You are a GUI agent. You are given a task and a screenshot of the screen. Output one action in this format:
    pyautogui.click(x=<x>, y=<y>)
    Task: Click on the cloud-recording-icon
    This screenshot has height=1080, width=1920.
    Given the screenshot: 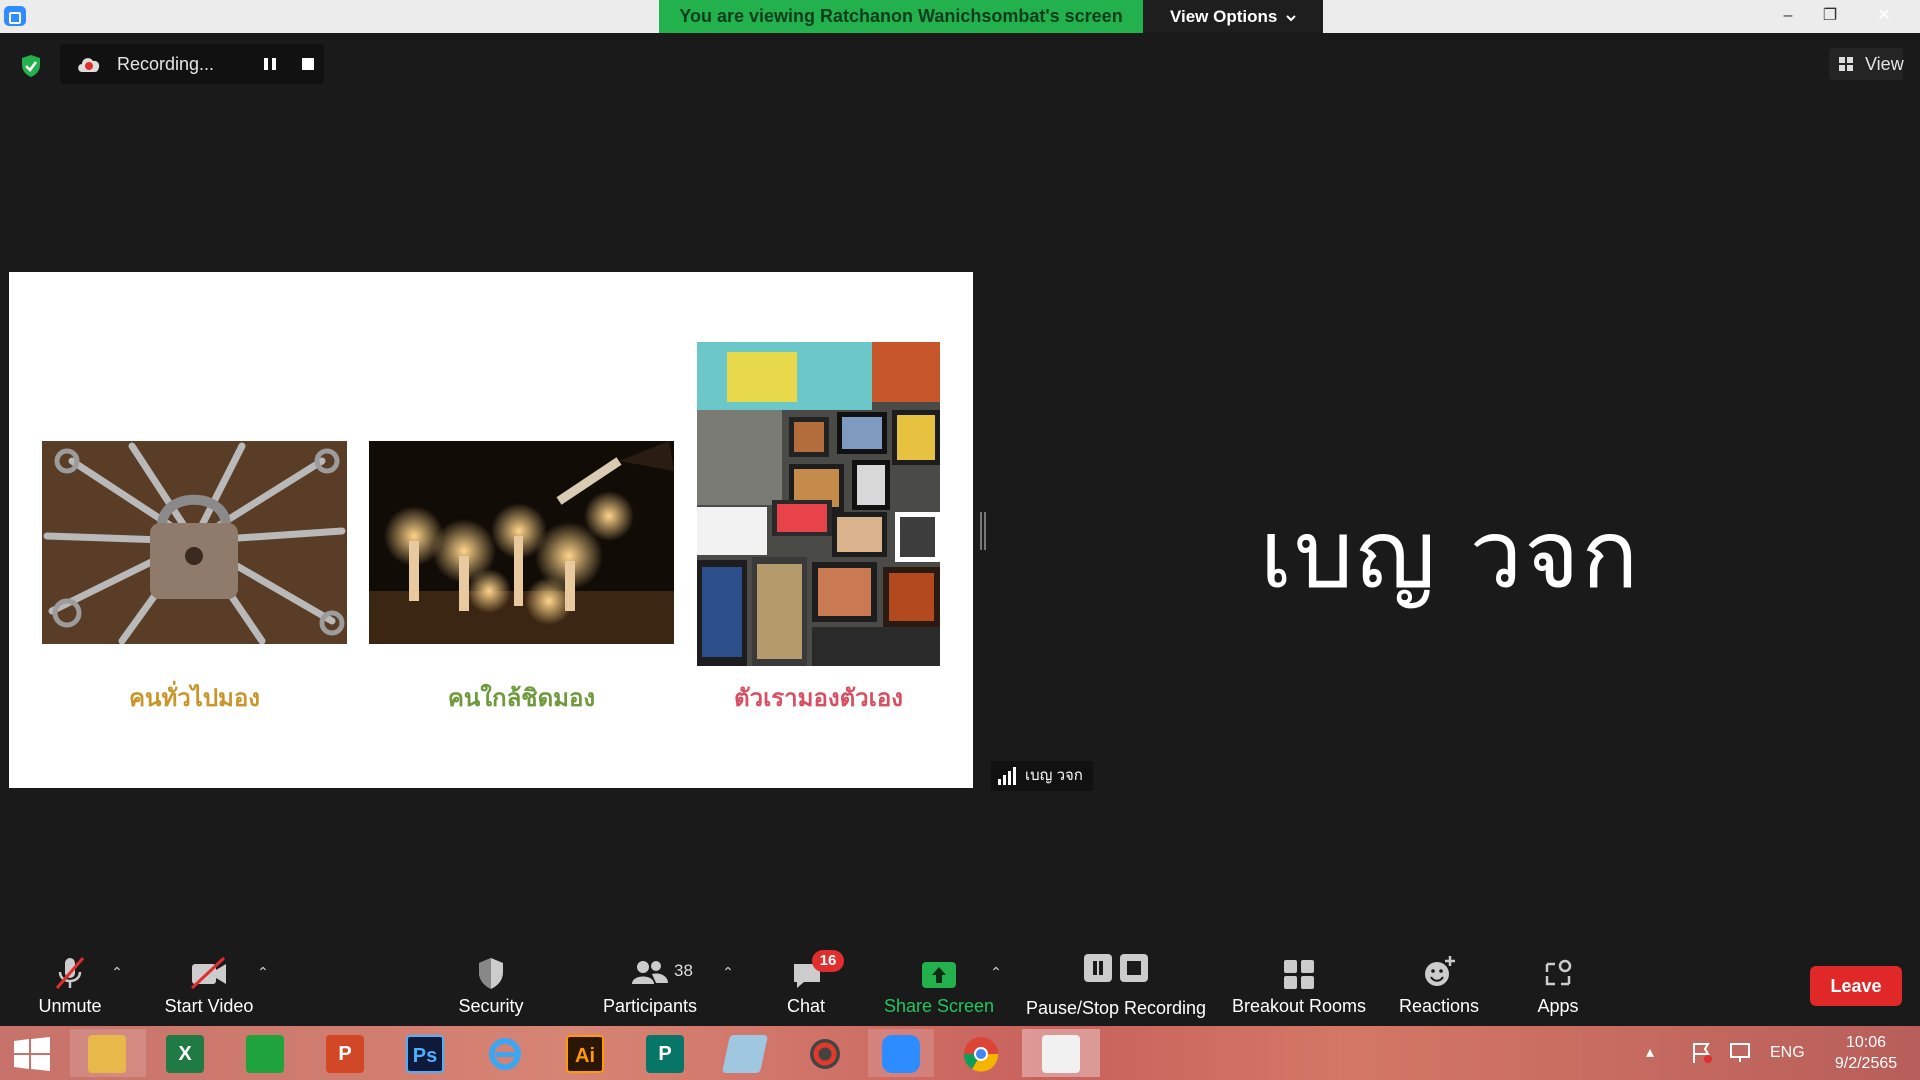 What is the action you would take?
    pyautogui.click(x=89, y=65)
    